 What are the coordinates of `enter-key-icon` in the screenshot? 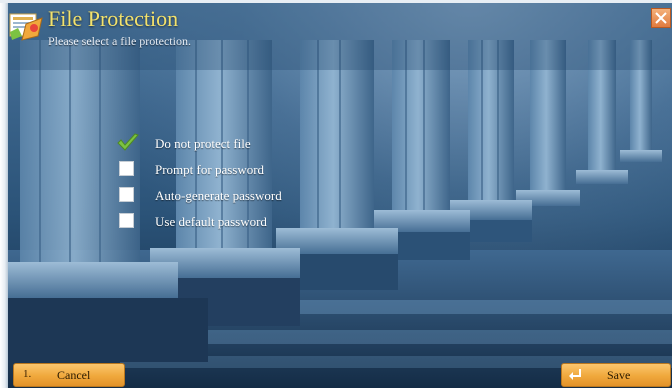 It's located at (575, 374).